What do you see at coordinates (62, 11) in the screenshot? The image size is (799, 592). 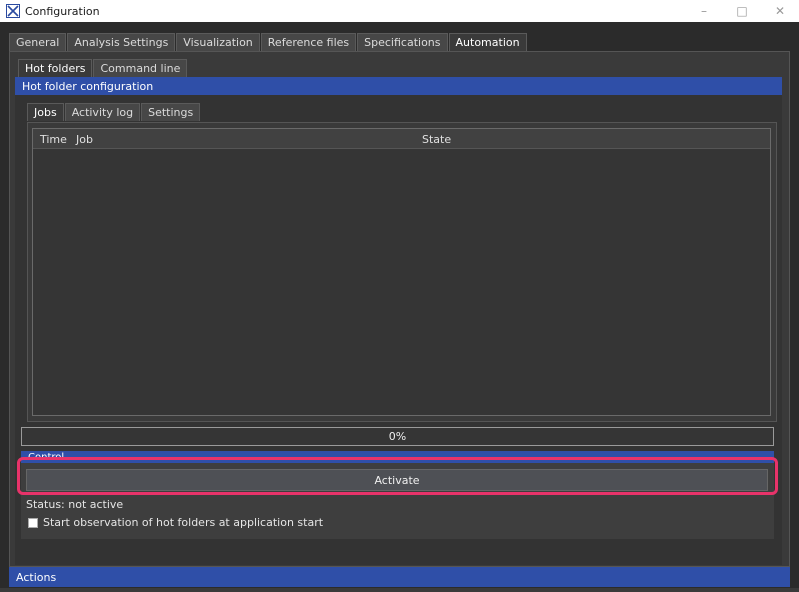 I see `window-title: Configuration` at bounding box center [62, 11].